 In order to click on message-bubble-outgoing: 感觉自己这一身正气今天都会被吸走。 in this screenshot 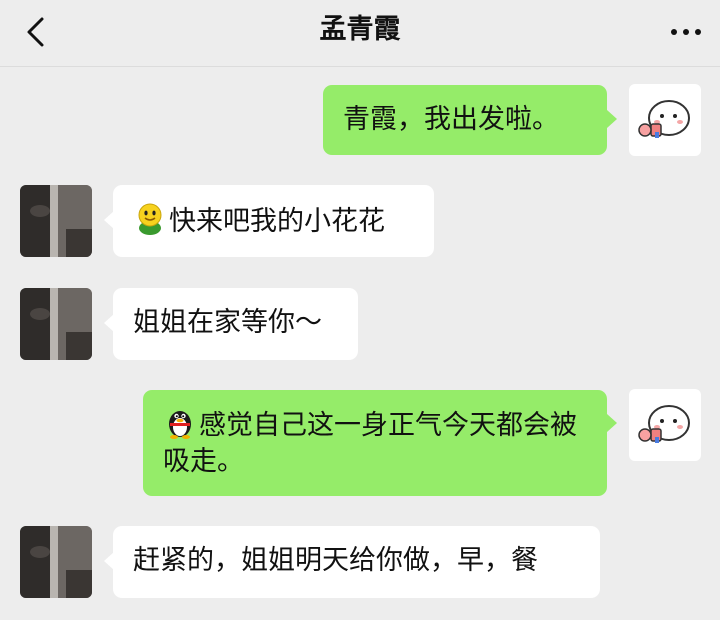, I will do `click(375, 443)`.